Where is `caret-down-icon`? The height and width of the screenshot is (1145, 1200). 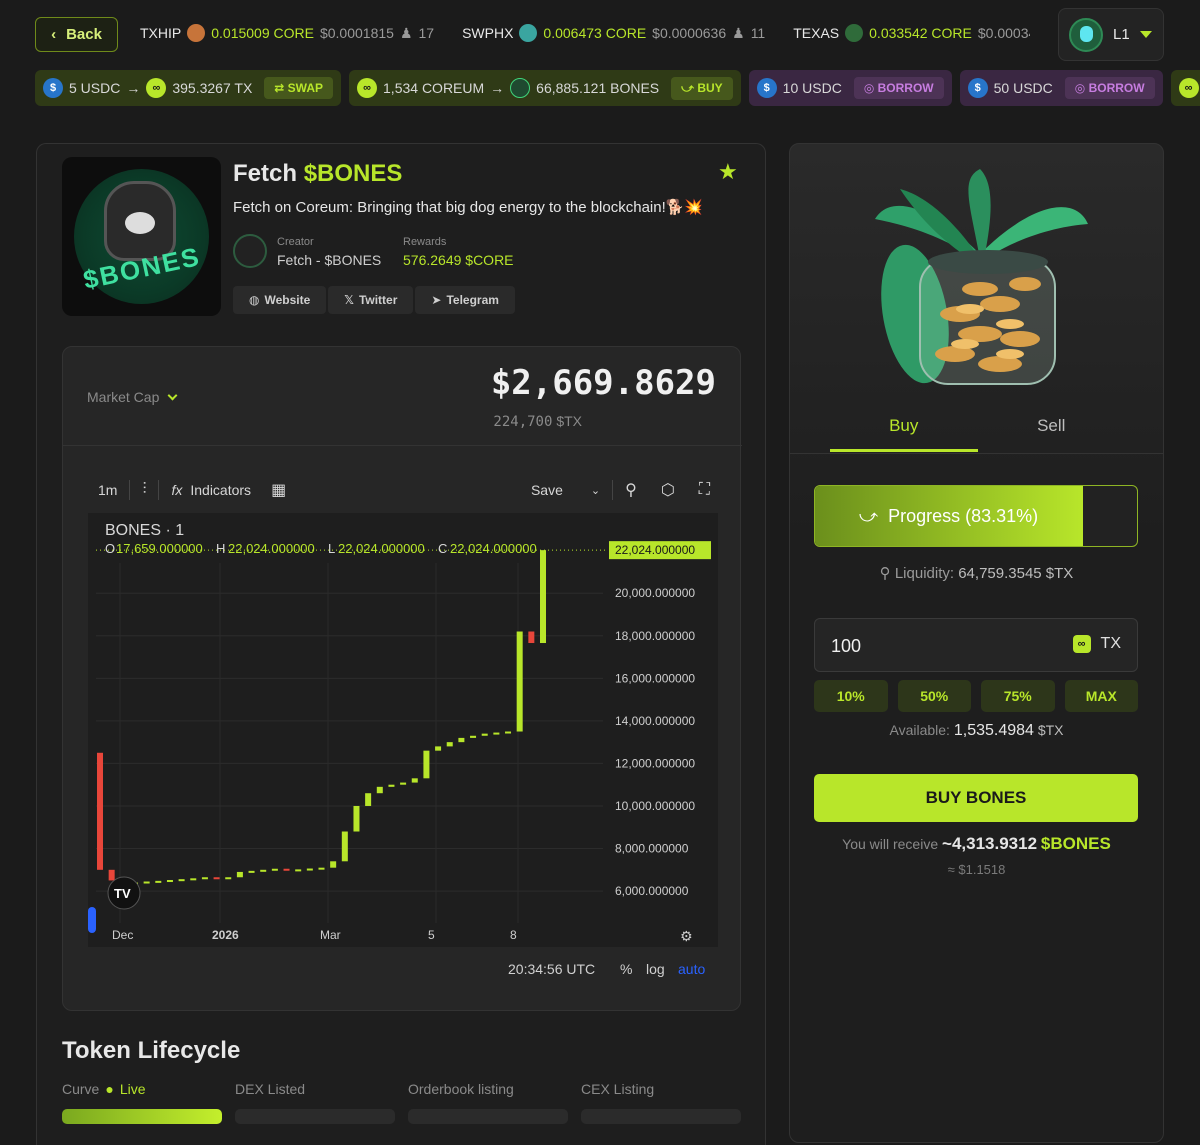 caret-down-icon is located at coordinates (1145, 34).